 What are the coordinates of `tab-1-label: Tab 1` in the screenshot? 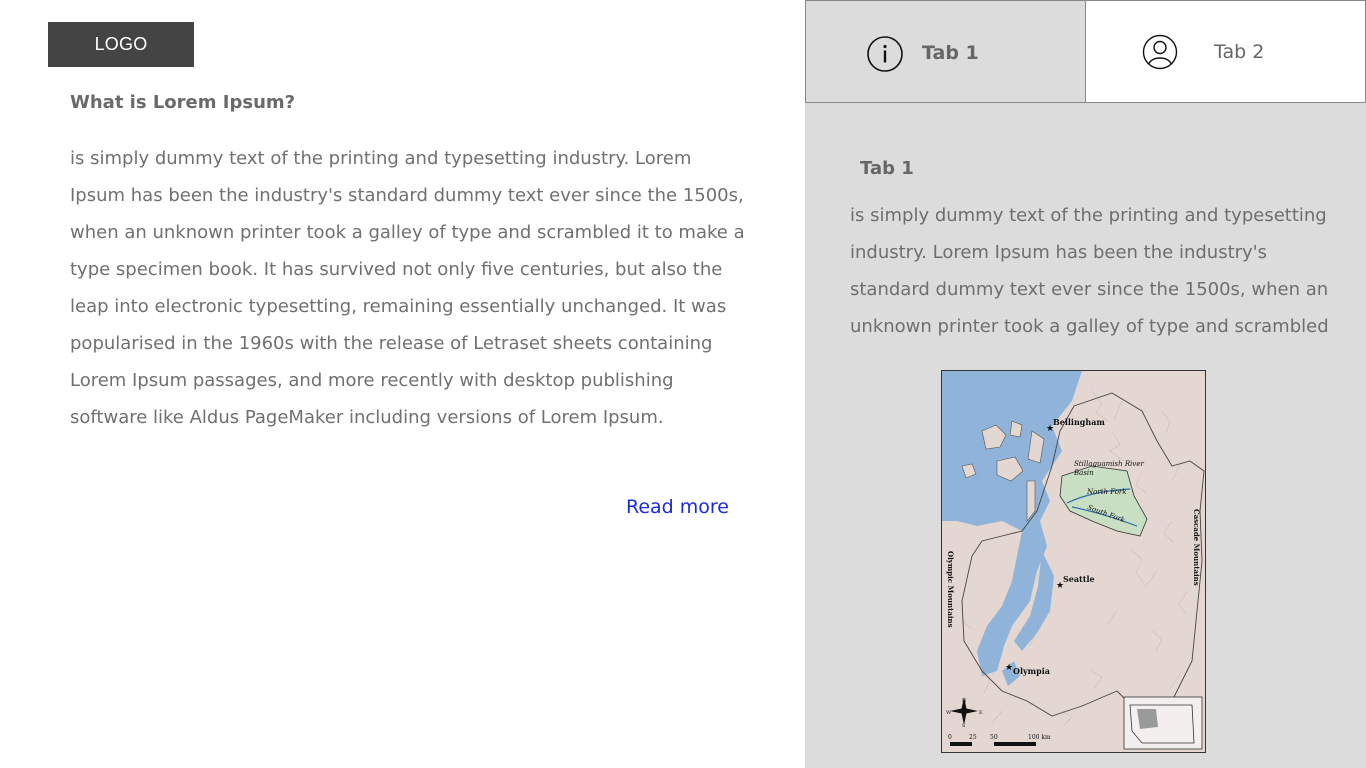 It's located at (950, 53).